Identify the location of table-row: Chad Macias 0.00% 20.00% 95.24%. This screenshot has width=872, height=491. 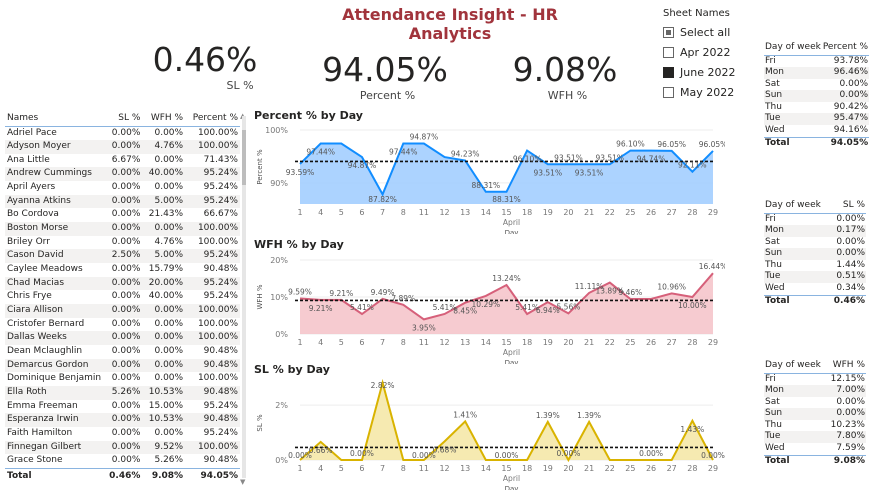
(122, 283).